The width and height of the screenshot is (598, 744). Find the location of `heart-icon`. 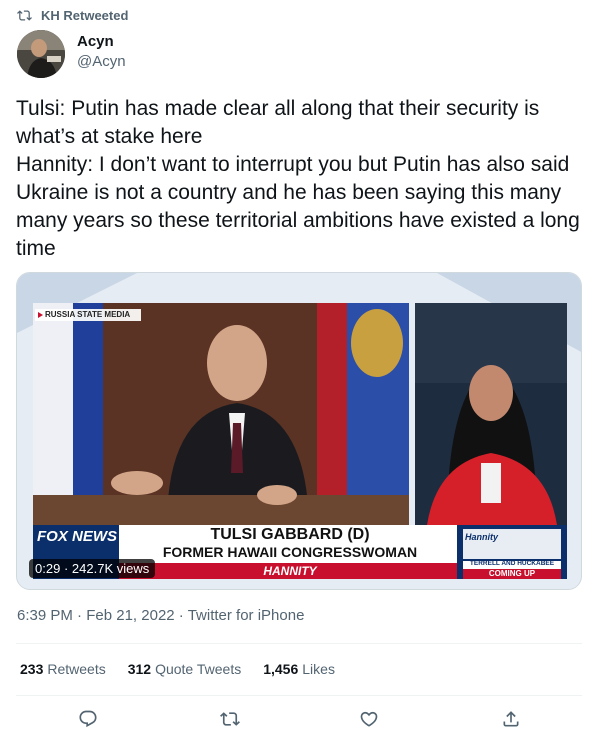

heart-icon is located at coordinates (369, 719).